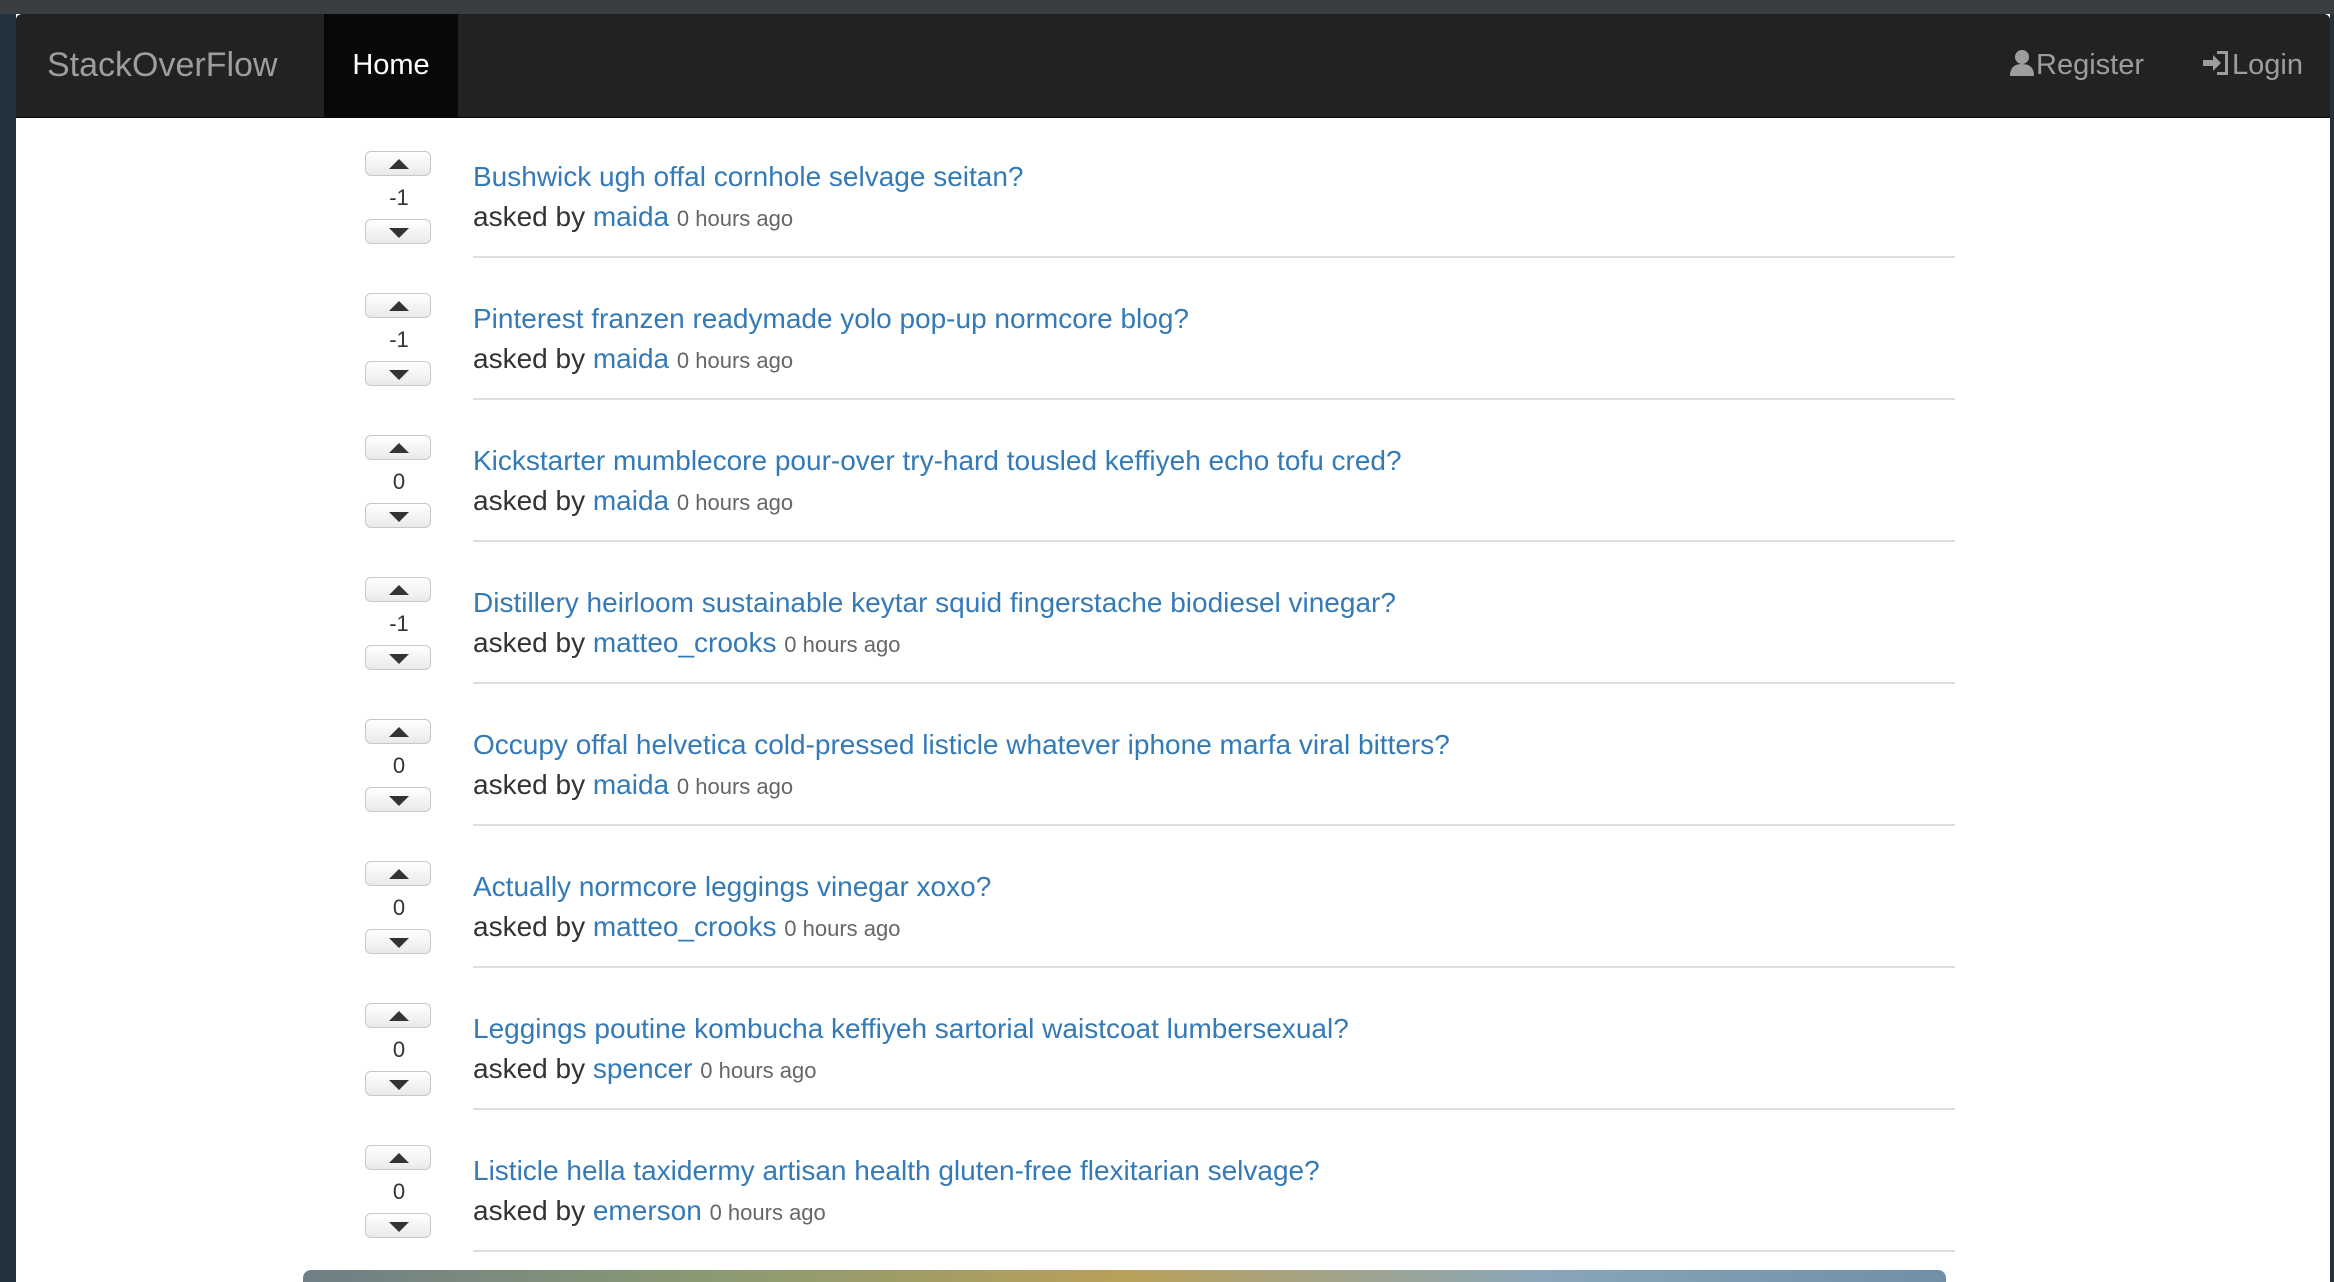 Image resolution: width=2334 pixels, height=1282 pixels. I want to click on register-label: Register, so click(2090, 65).